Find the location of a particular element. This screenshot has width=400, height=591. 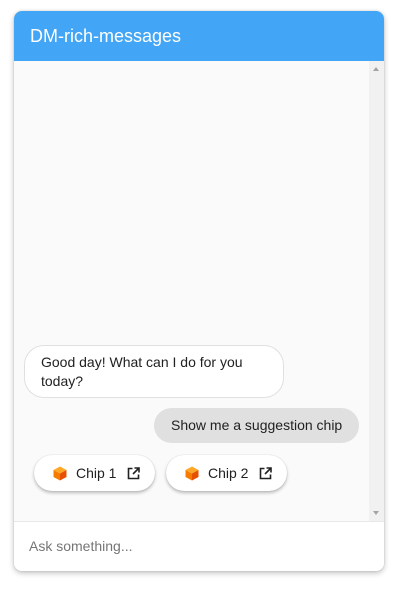

scroll-up-icon is located at coordinates (376, 69).